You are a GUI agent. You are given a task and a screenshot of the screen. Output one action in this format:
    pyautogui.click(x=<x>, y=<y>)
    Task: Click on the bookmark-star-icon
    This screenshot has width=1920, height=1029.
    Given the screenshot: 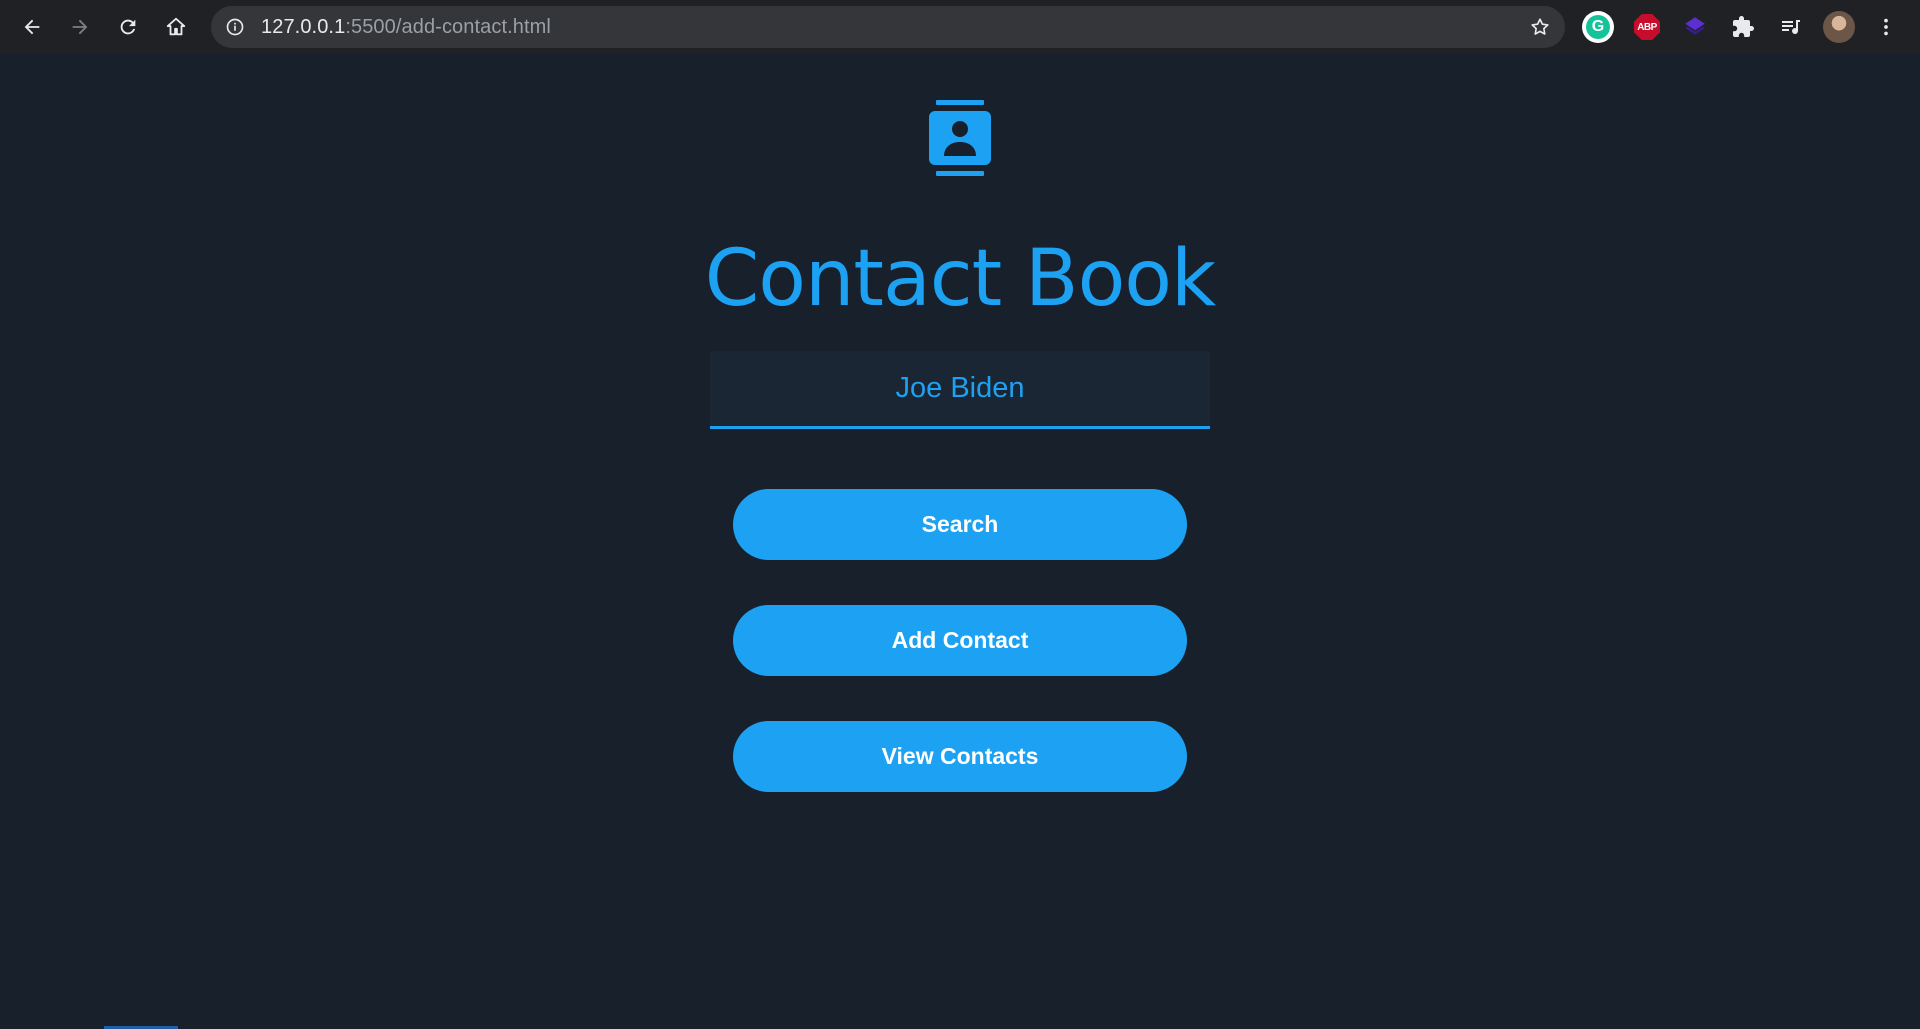 What is the action you would take?
    pyautogui.click(x=1540, y=27)
    